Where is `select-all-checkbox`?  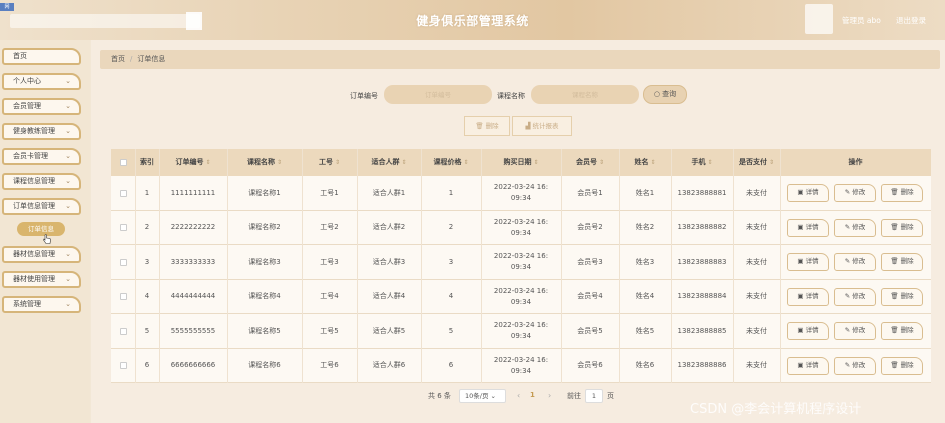
select-all-checkbox is located at coordinates (123, 162).